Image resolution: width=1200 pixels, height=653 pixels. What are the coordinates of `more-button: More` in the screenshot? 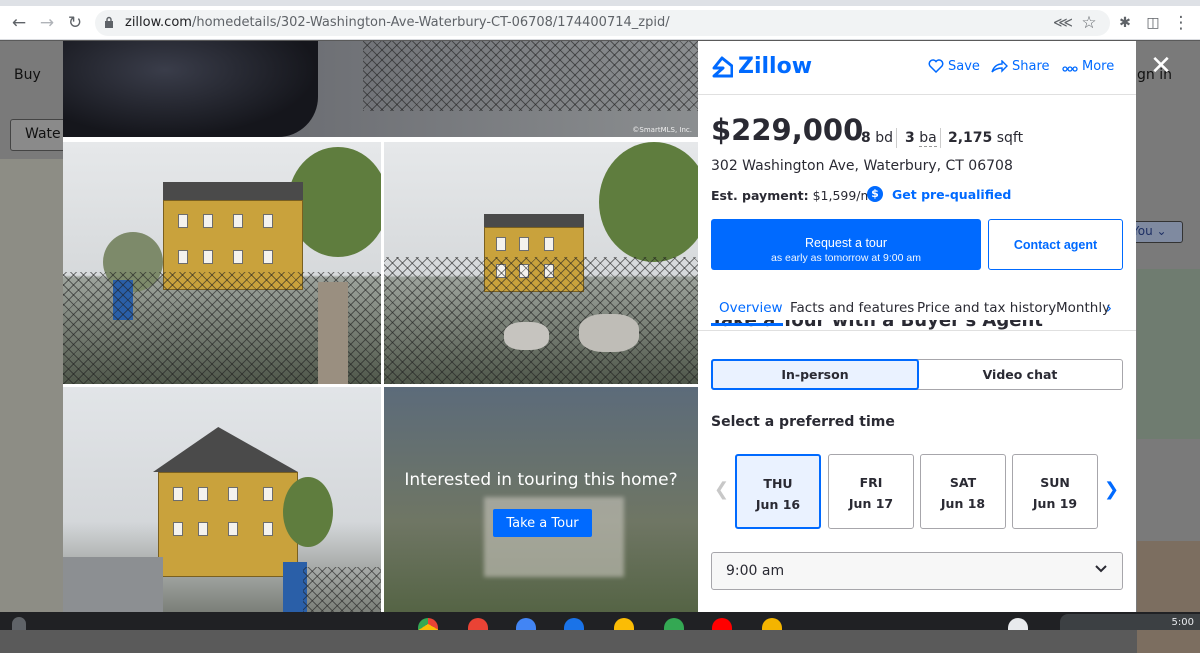 It's located at (1088, 66).